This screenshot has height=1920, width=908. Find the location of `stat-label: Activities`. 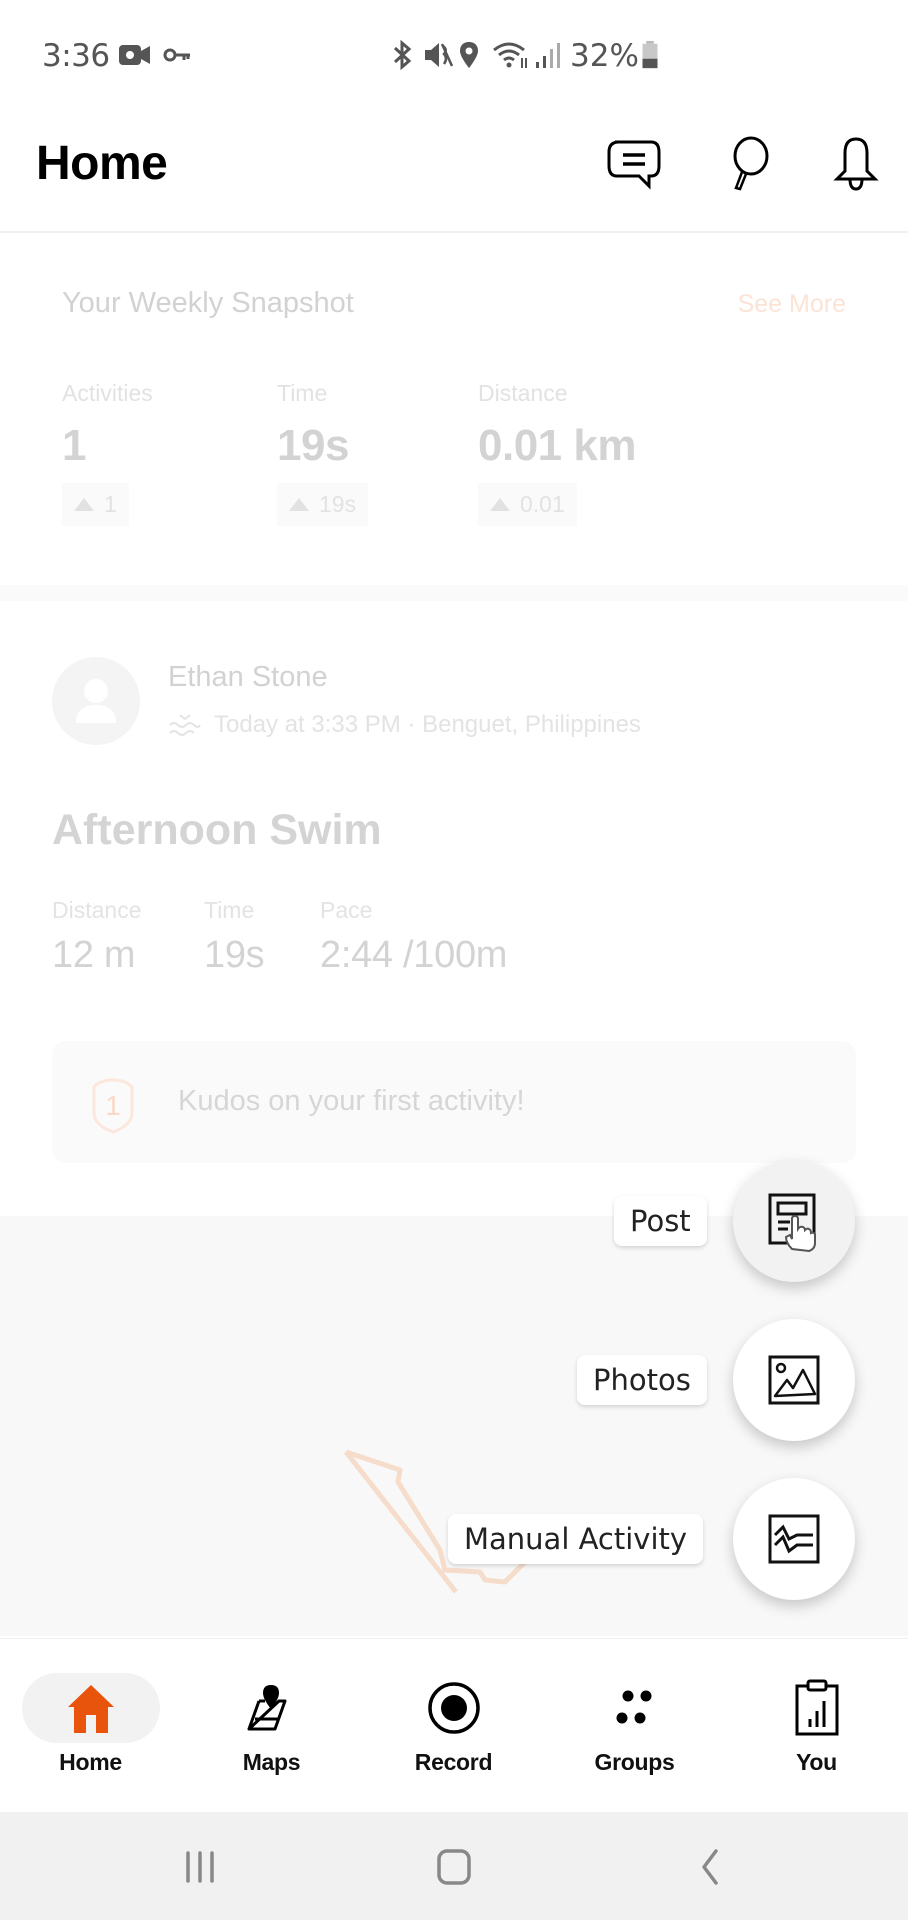

stat-label: Activities is located at coordinates (107, 393).